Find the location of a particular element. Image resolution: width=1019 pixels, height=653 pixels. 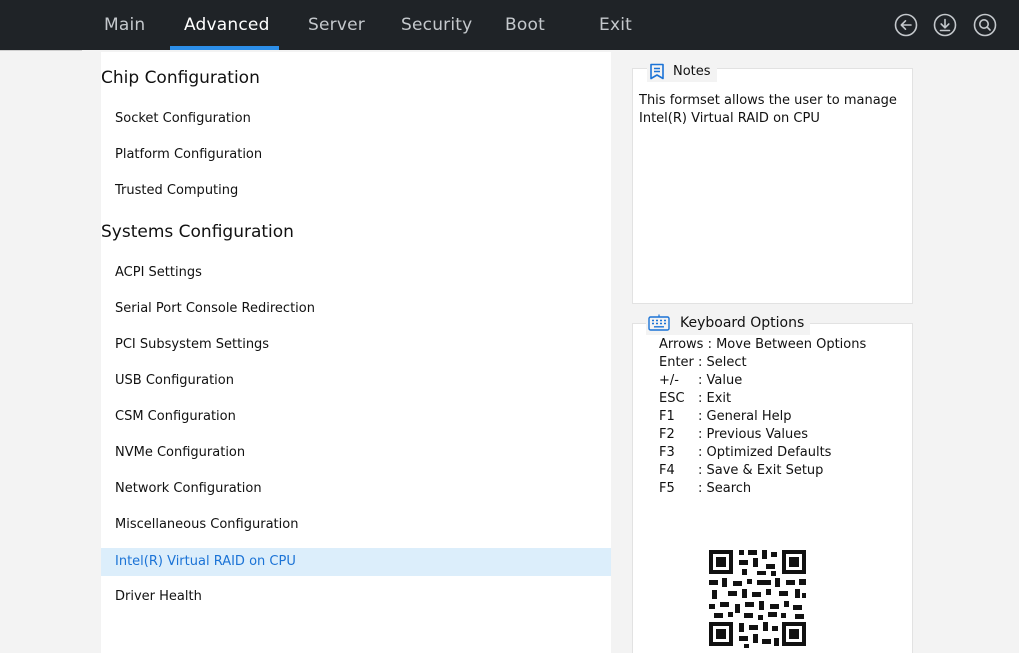

key-description: : Move Between Options is located at coordinates (787, 344).